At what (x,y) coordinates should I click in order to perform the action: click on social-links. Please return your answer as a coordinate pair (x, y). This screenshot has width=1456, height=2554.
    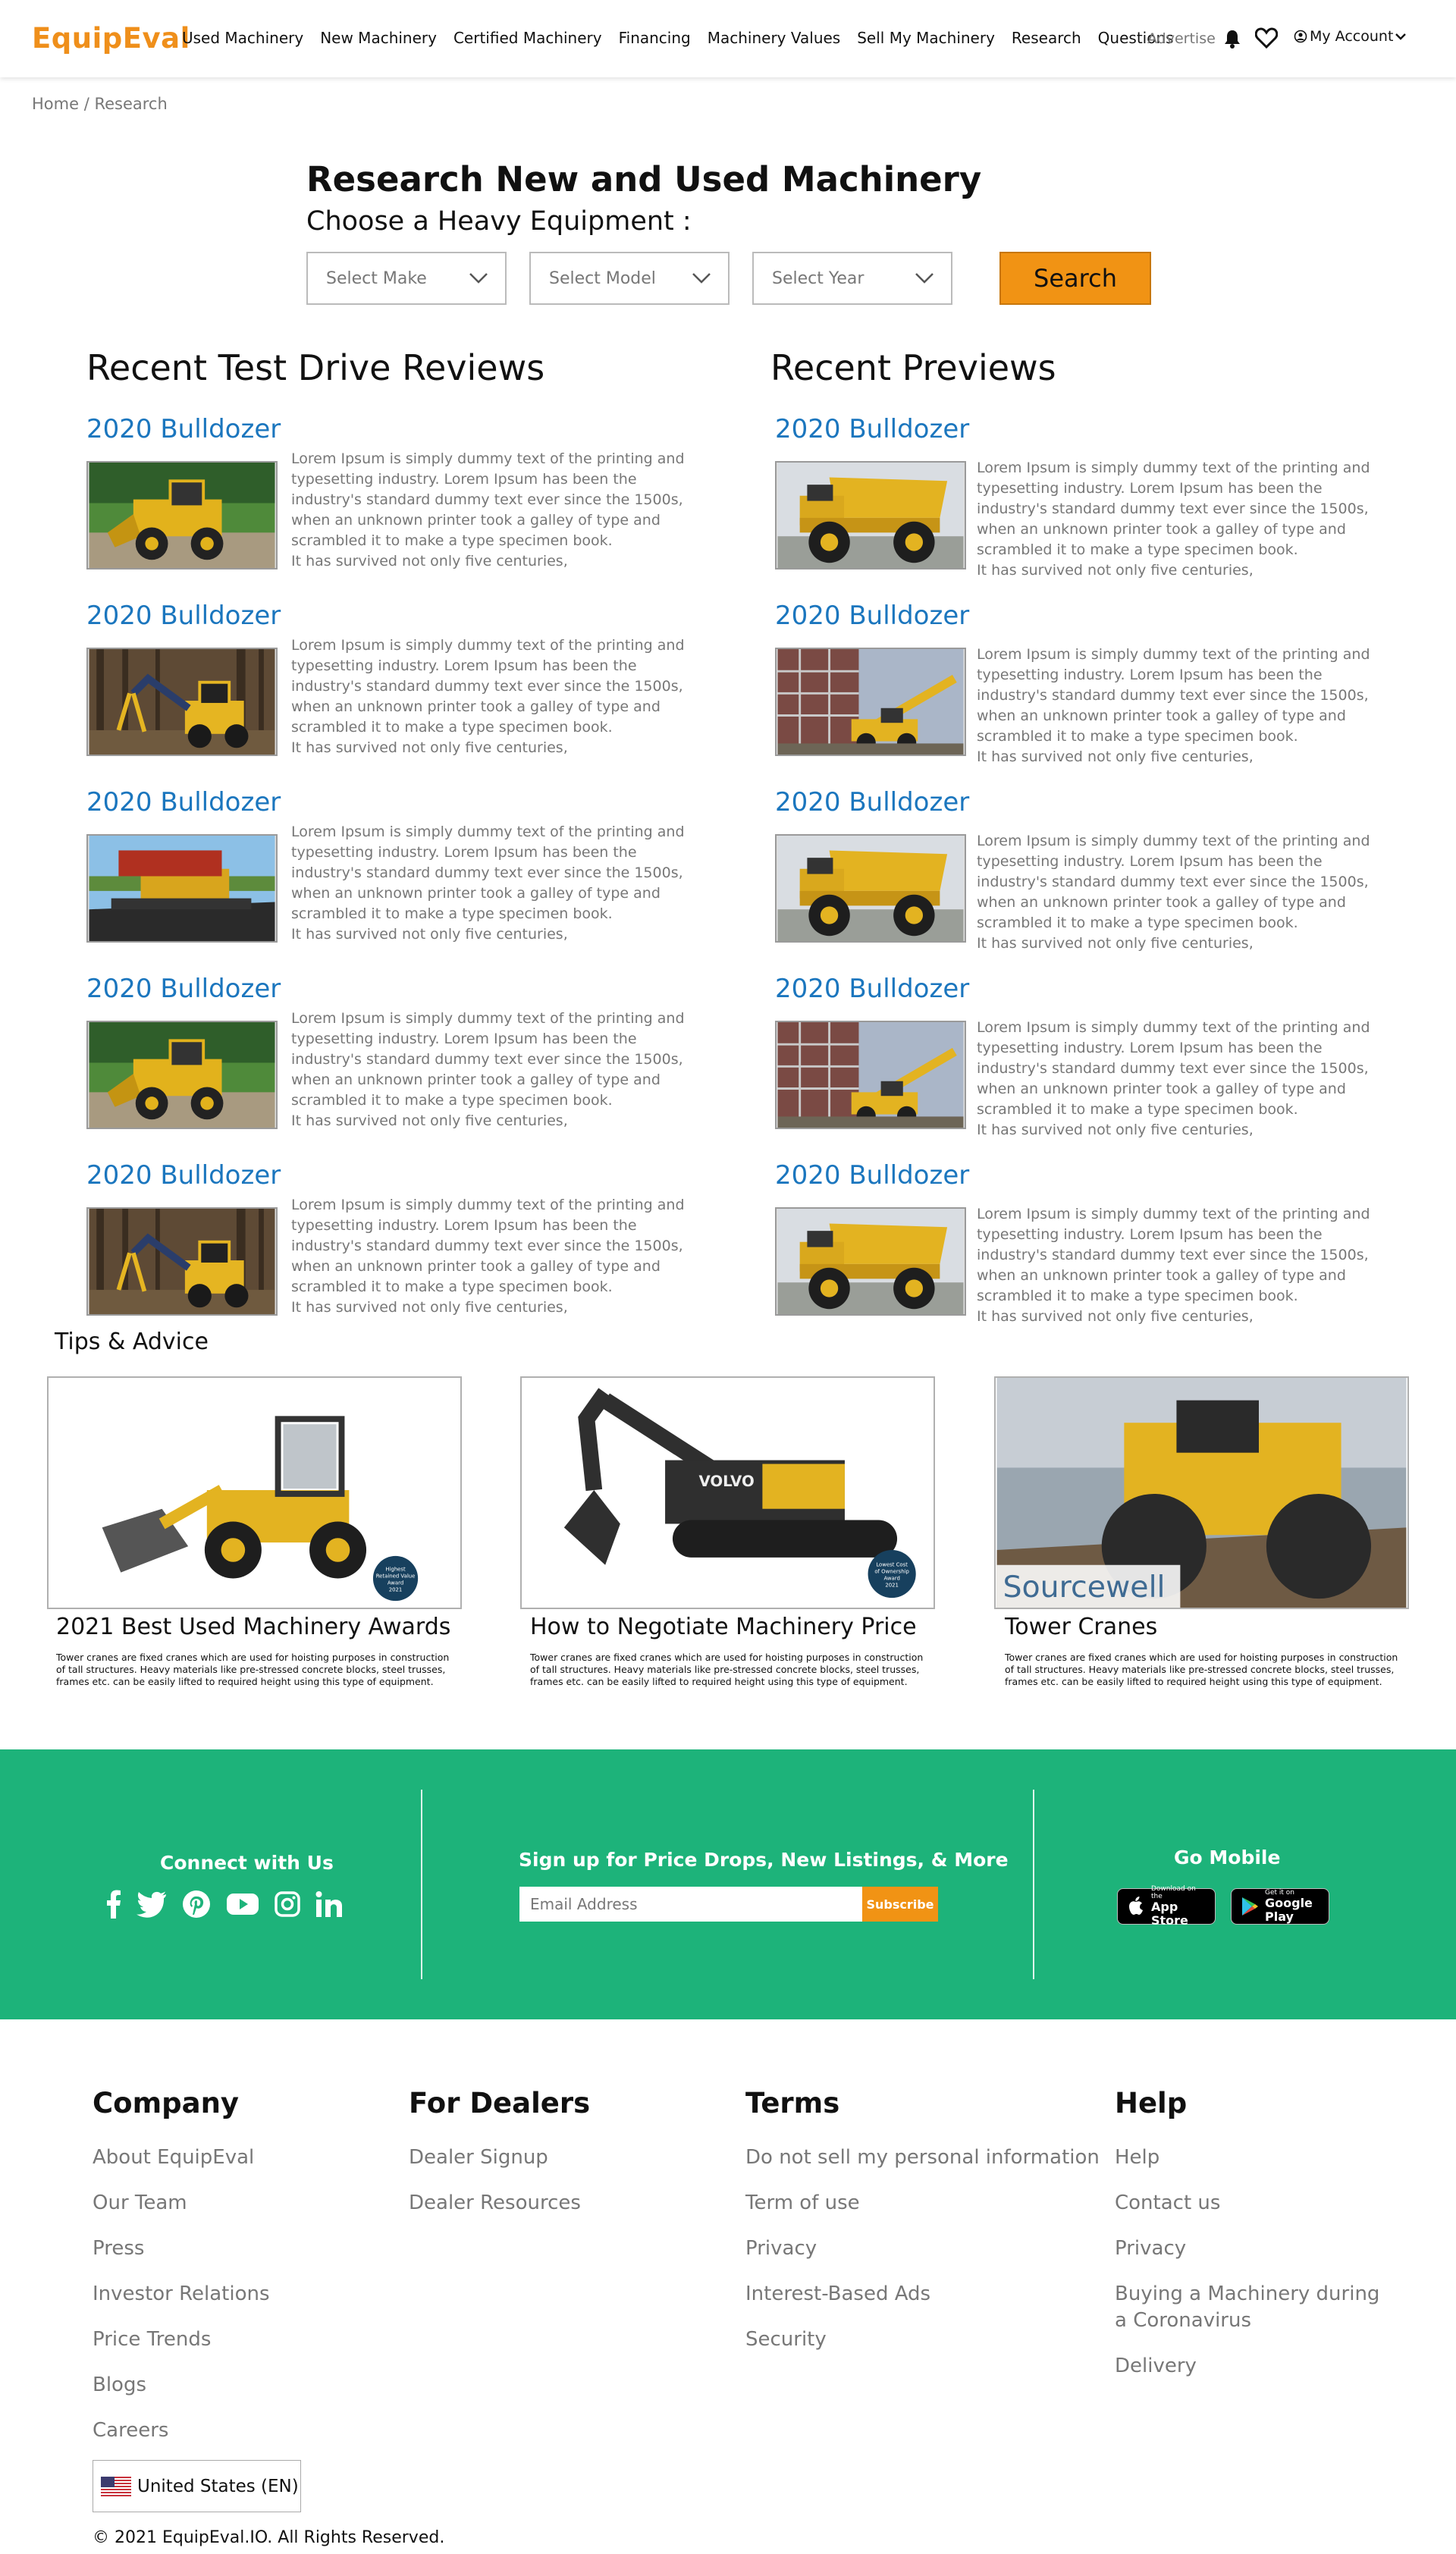
    Looking at the image, I should click on (224, 1904).